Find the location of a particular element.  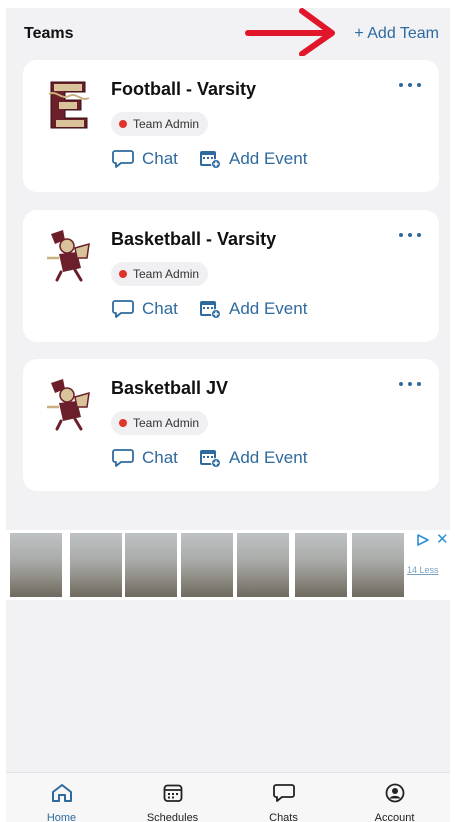

tab-home: Home is located at coordinates (61, 797).